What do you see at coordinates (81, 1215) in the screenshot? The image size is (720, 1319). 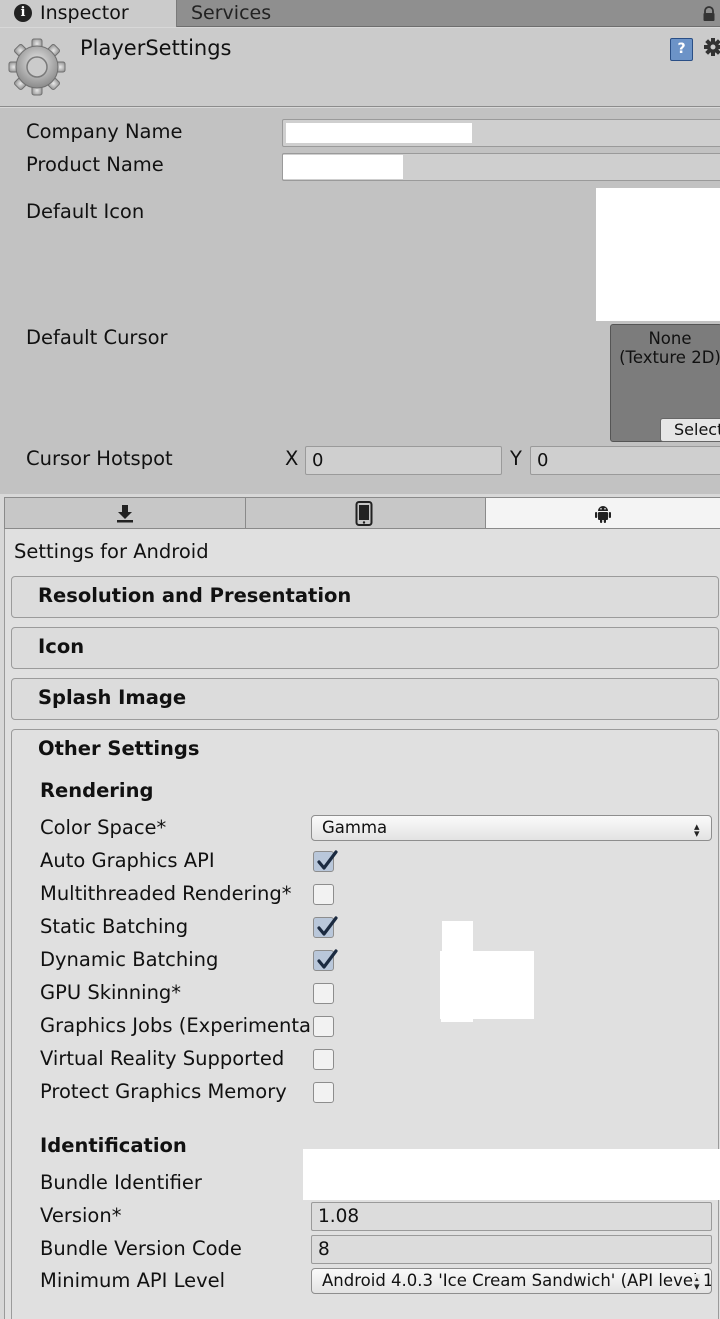 I see `version-label: Version*` at bounding box center [81, 1215].